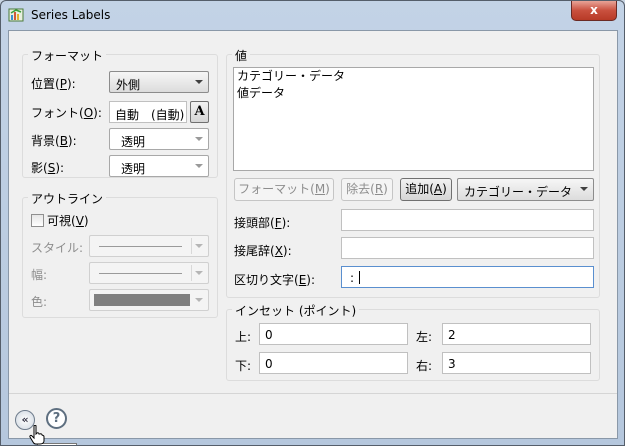 This screenshot has width=625, height=446. I want to click on inset-top-label: 上:, so click(243, 337).